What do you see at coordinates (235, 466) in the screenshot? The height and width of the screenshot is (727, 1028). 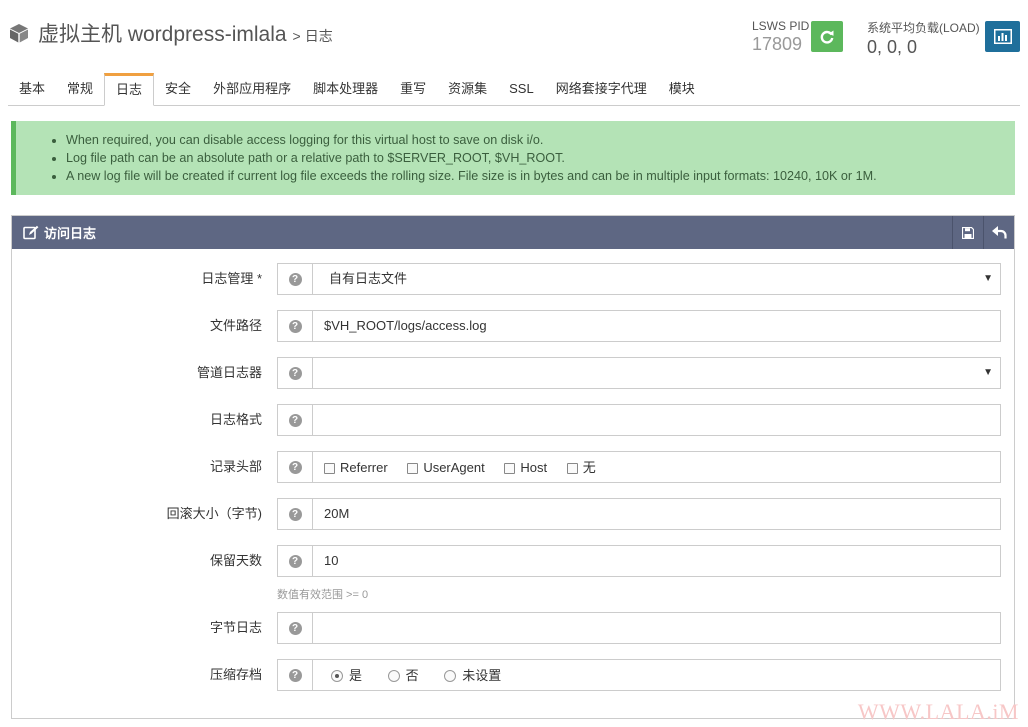 I see `log-headers-label: 记录头部` at bounding box center [235, 466].